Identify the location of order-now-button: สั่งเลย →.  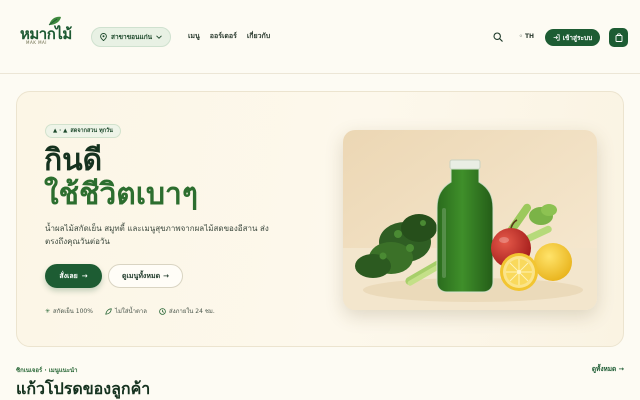
(73, 276).